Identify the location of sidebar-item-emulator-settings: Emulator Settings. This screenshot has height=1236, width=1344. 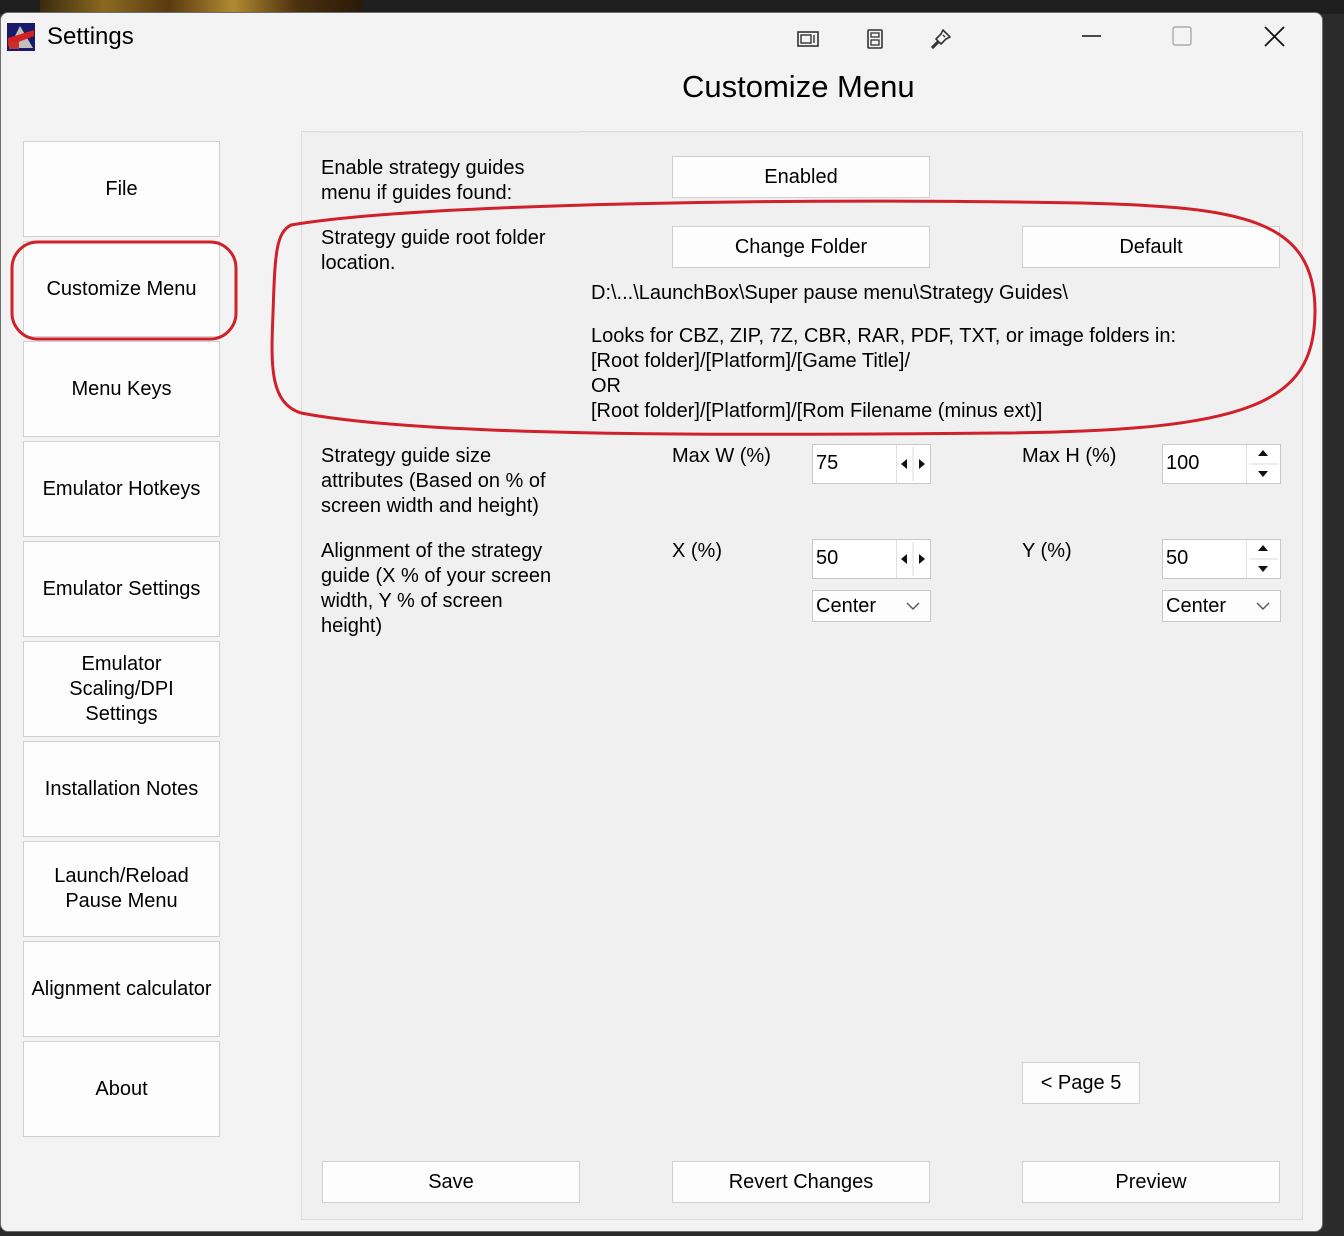
(121, 589).